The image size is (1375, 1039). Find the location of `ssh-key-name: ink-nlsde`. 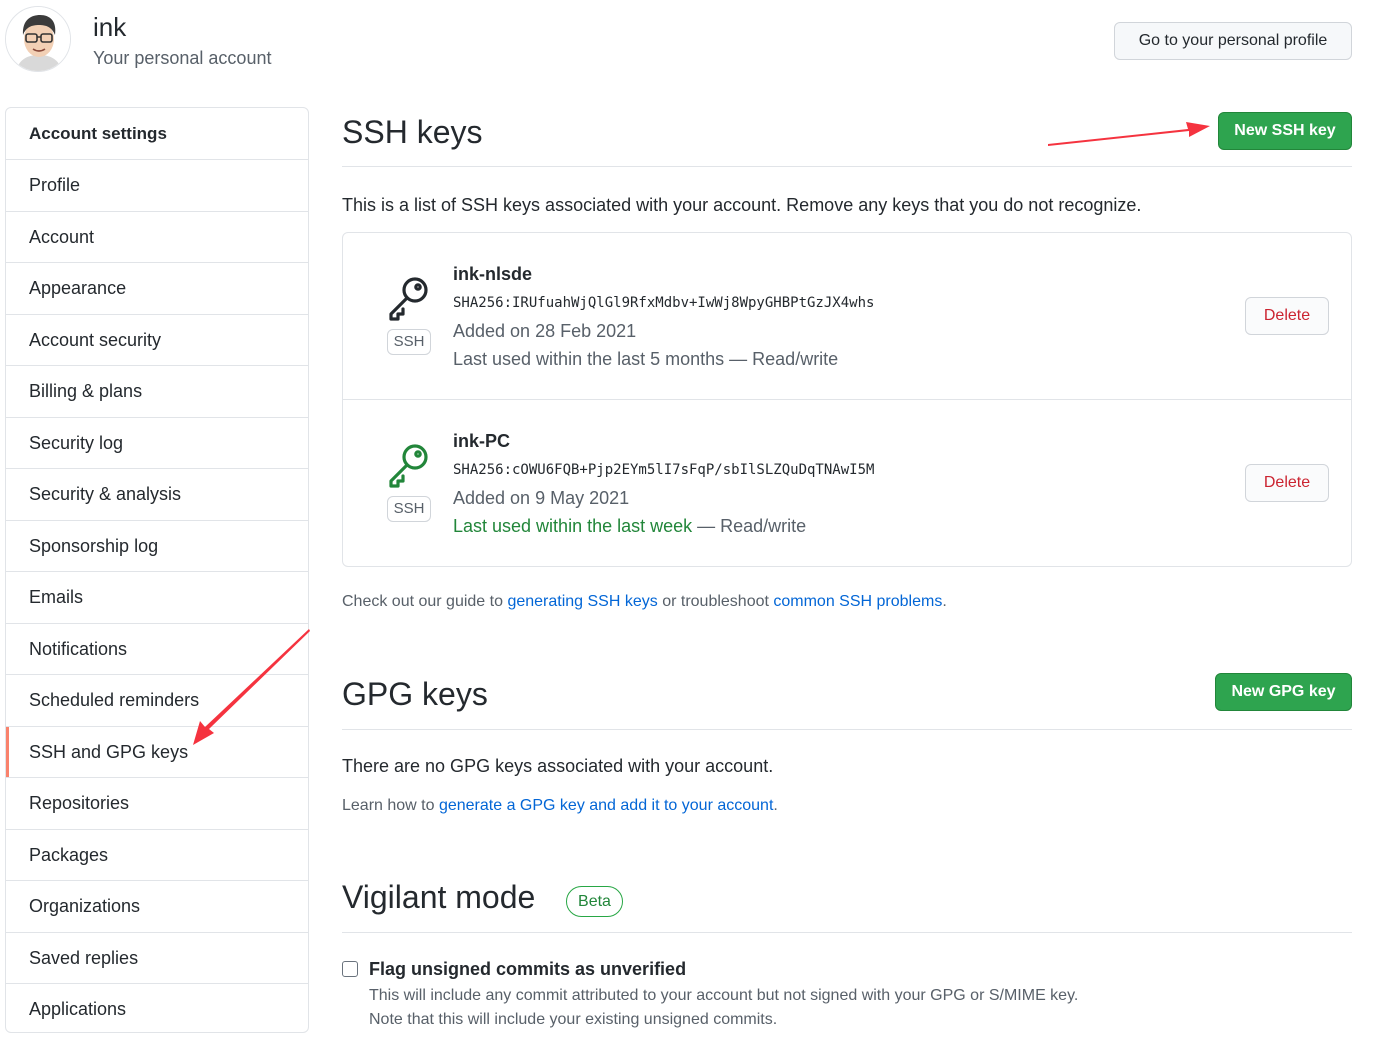

ssh-key-name: ink-nlsde is located at coordinates (493, 274).